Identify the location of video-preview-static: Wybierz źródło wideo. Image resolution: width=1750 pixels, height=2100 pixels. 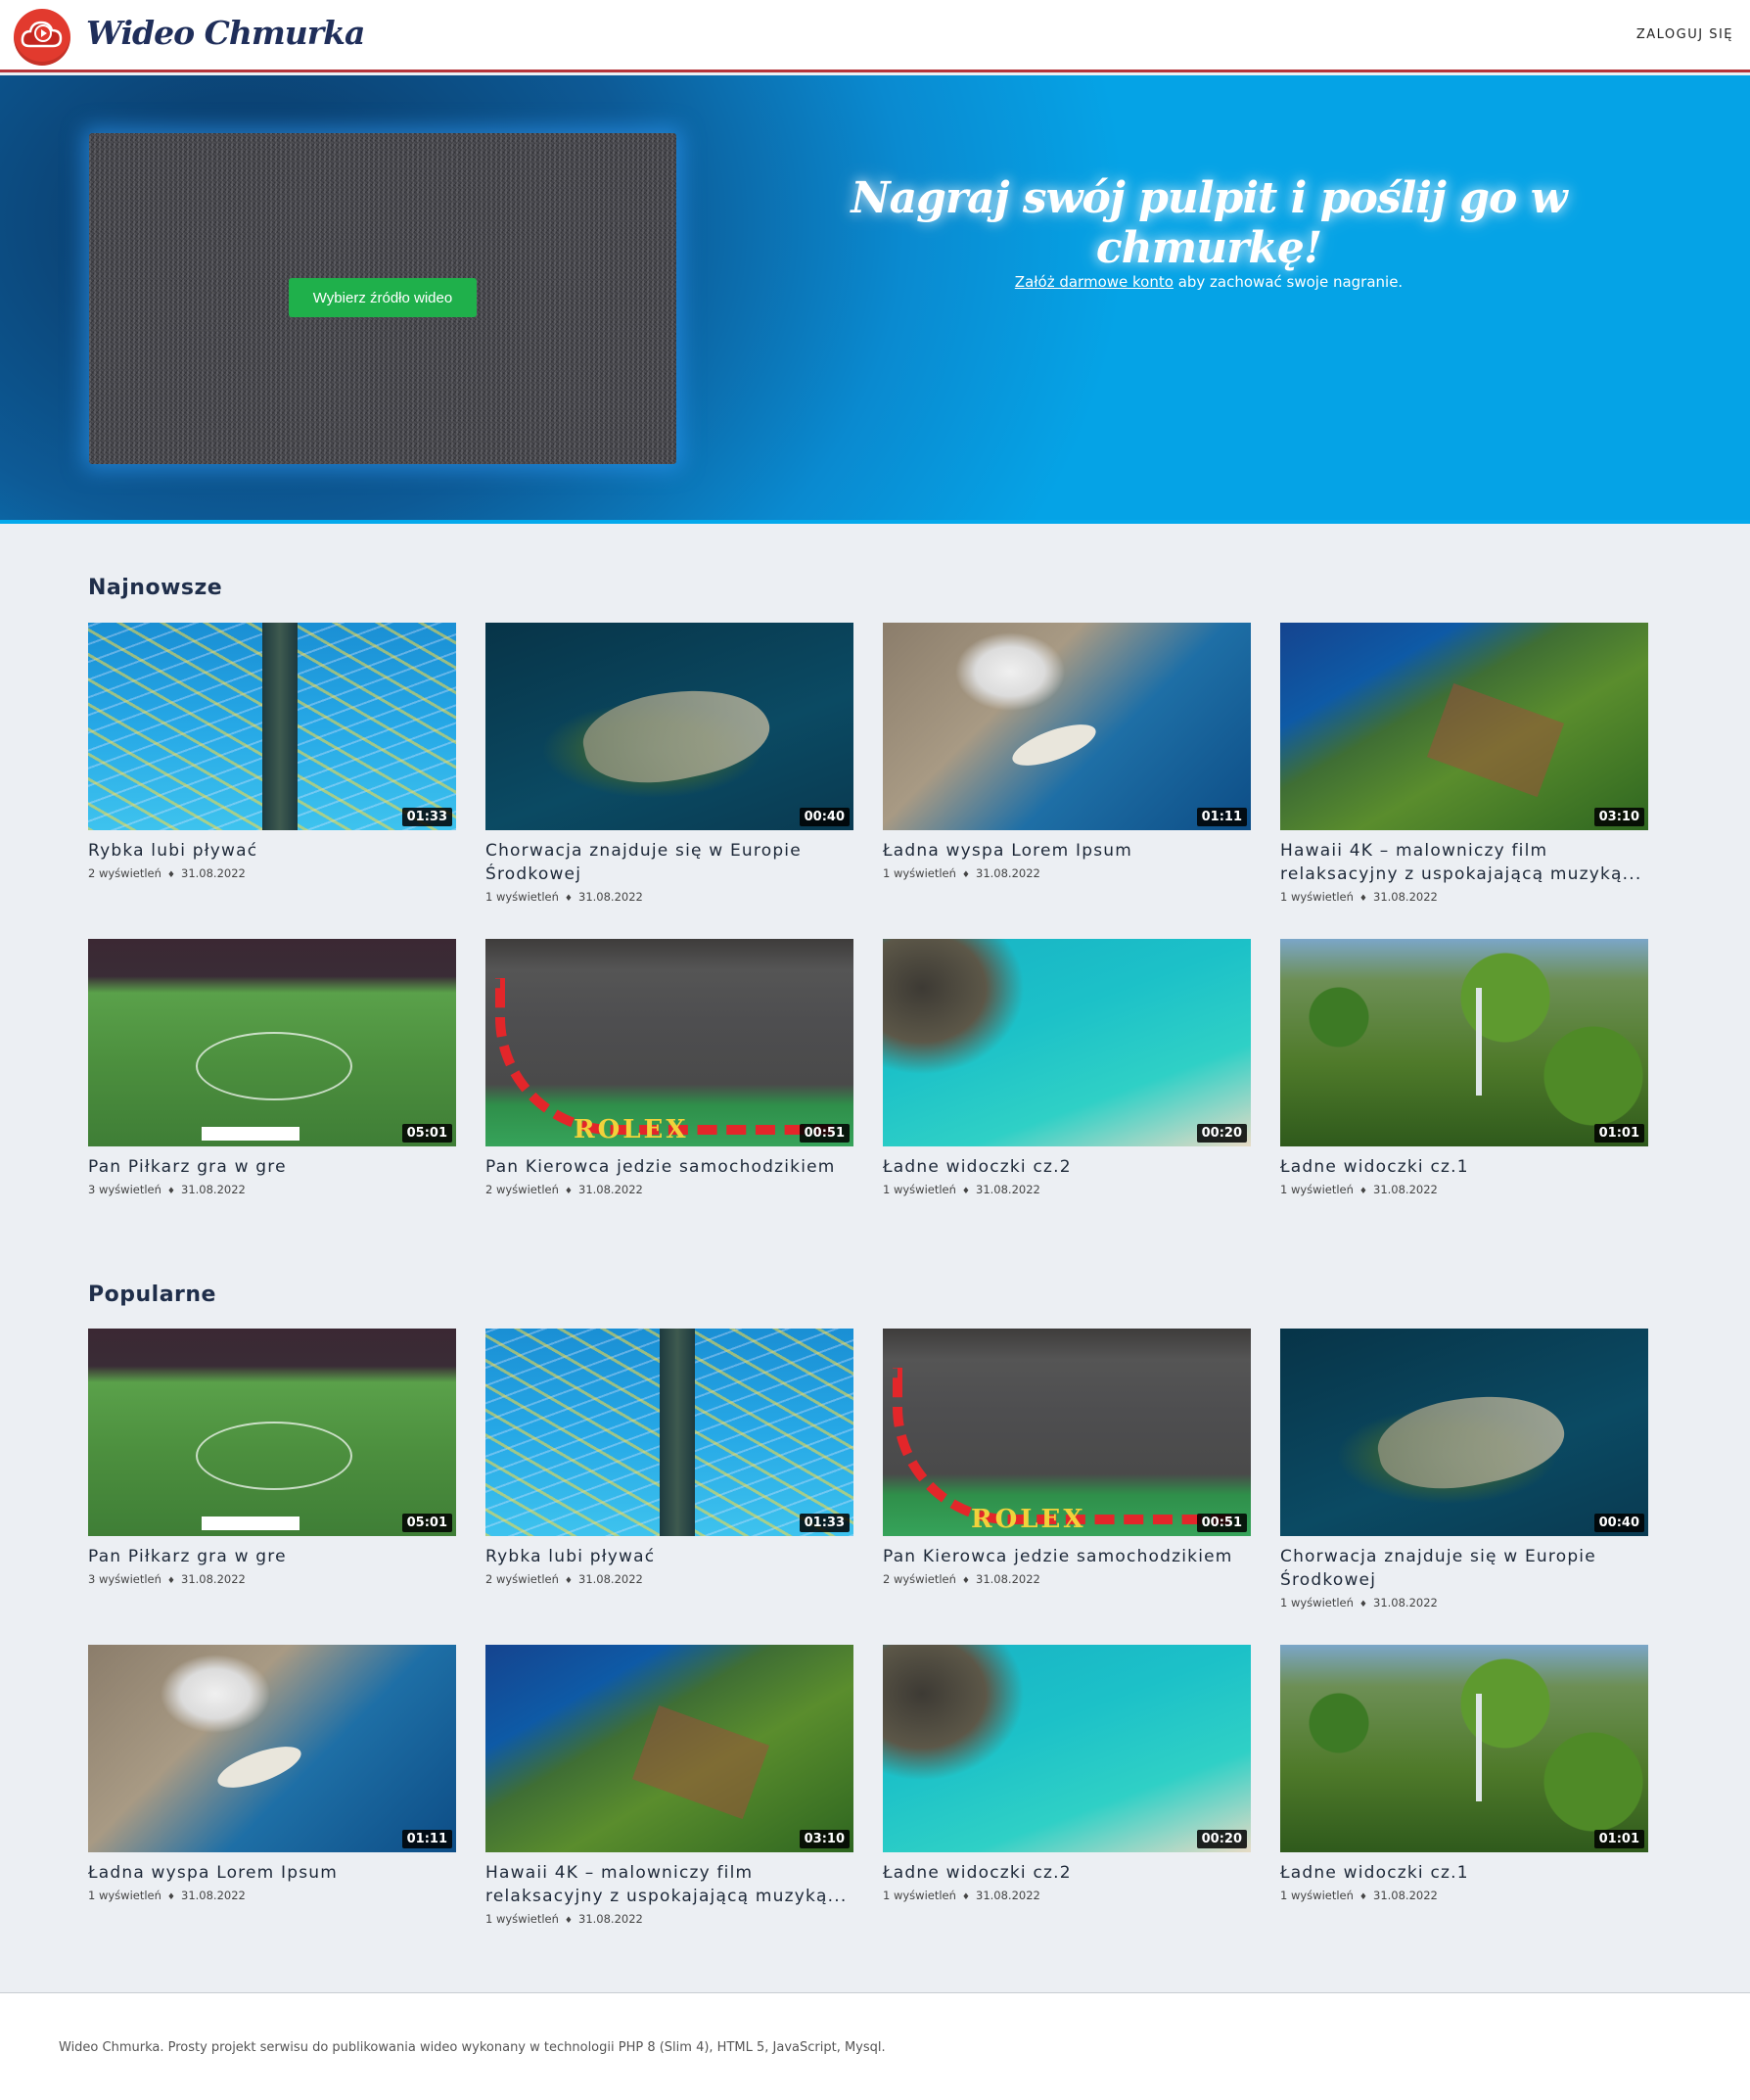
(383, 298).